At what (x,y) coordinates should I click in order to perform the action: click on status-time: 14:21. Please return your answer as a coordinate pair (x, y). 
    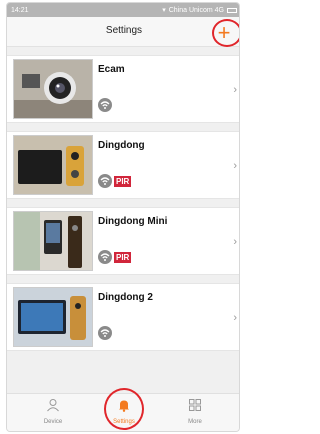
    Looking at the image, I should click on (20, 10).